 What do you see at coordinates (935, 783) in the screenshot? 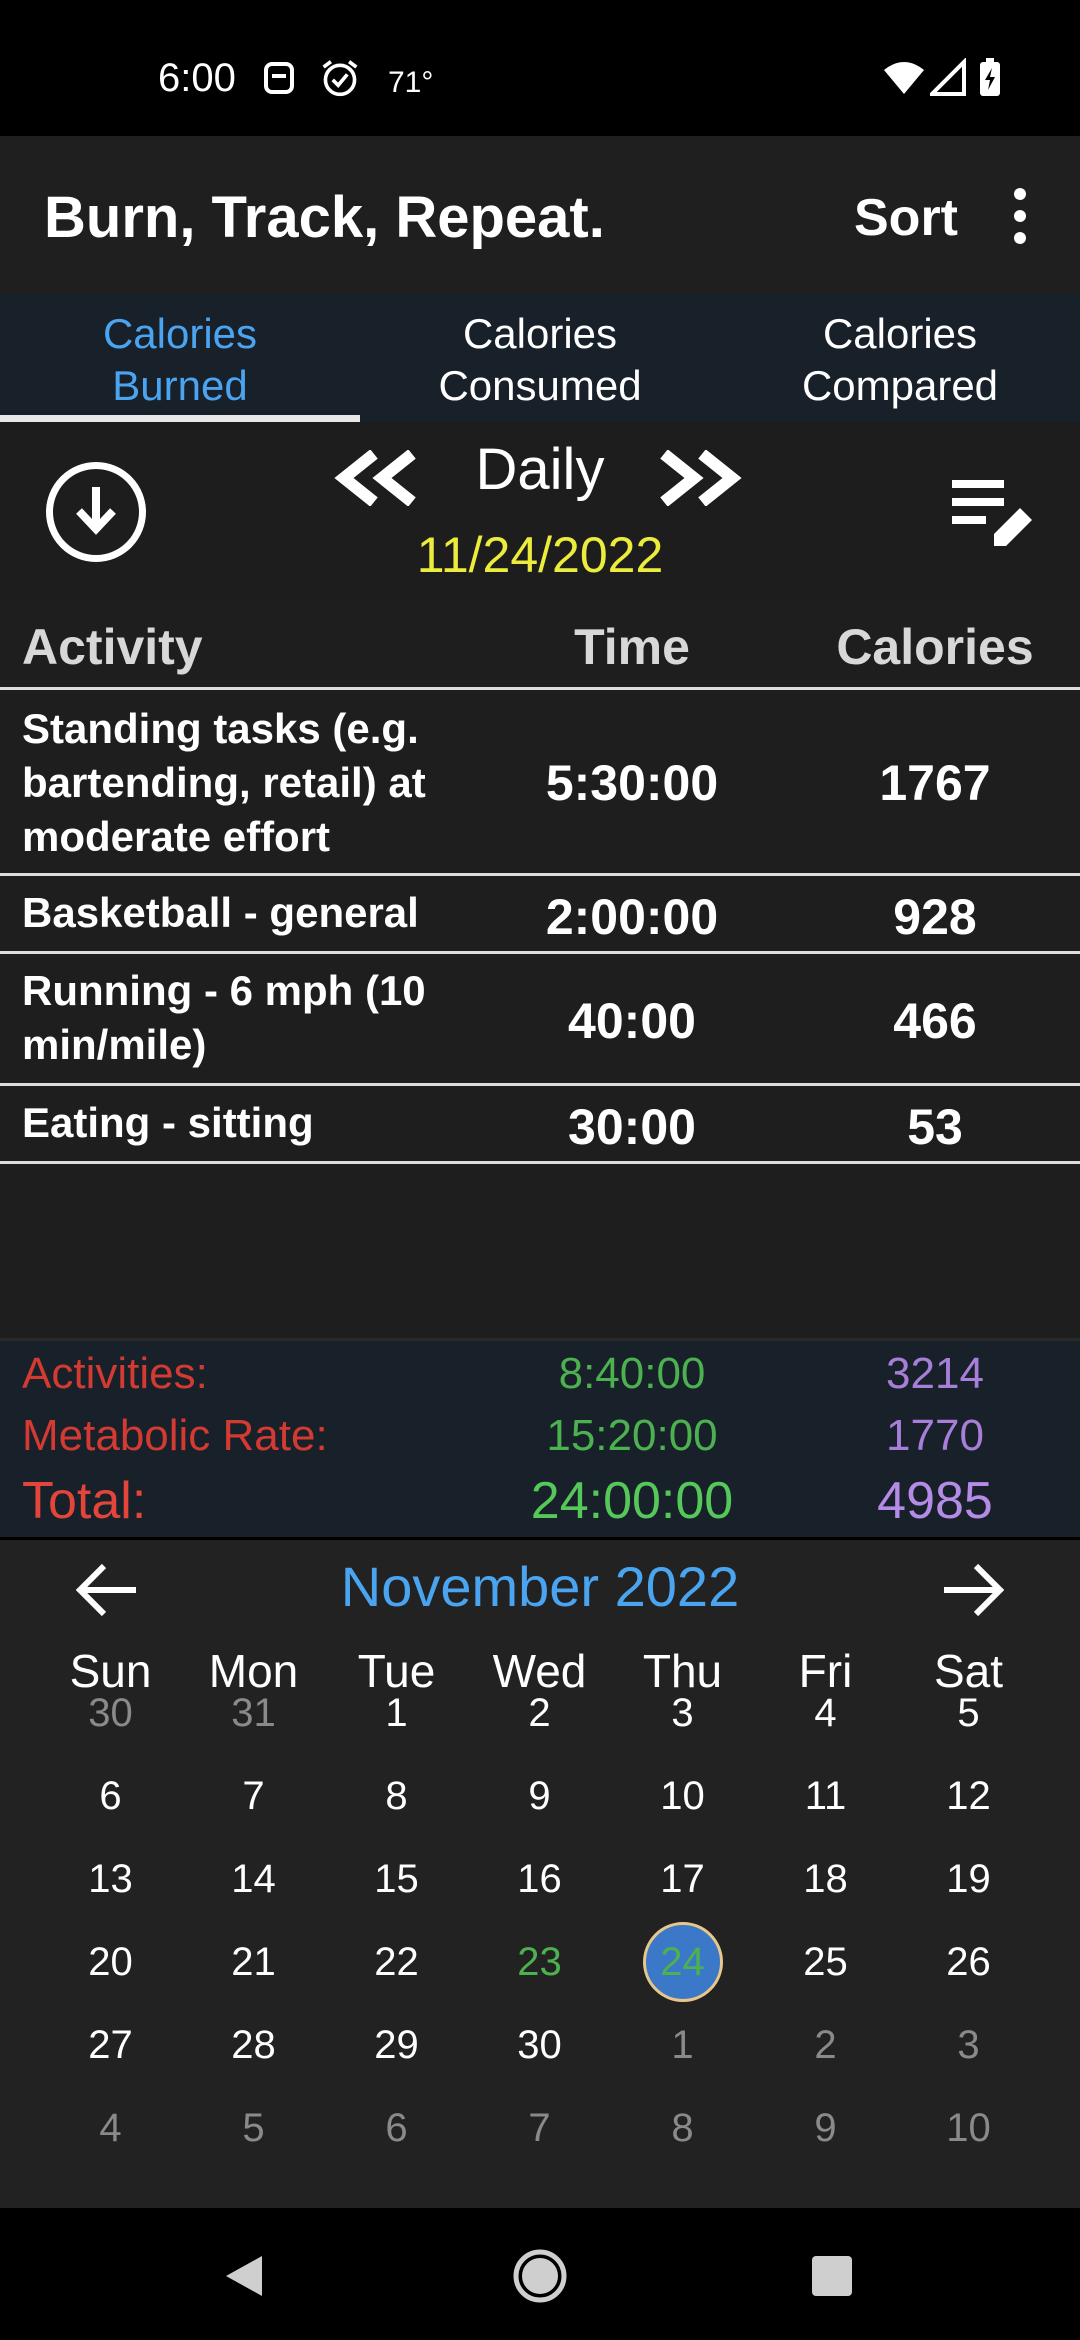
I see `activity-calories: 1767` at bounding box center [935, 783].